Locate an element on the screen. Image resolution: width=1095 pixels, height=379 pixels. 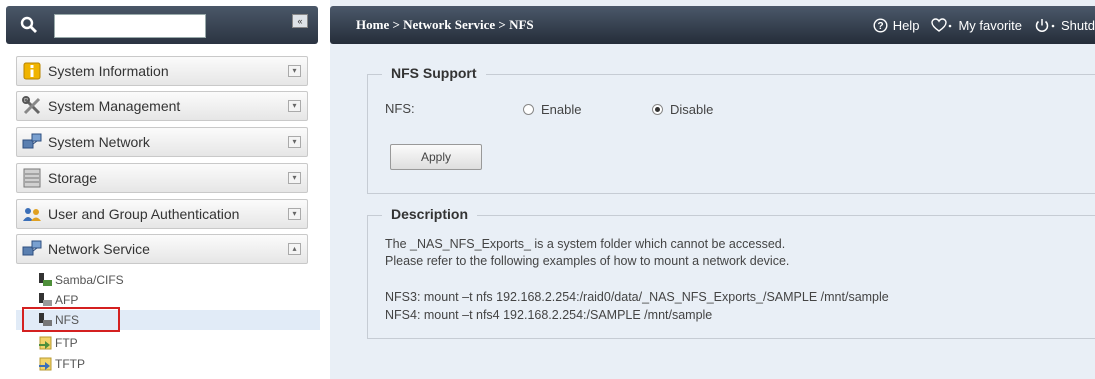
radio-button is located at coordinates (528, 109).